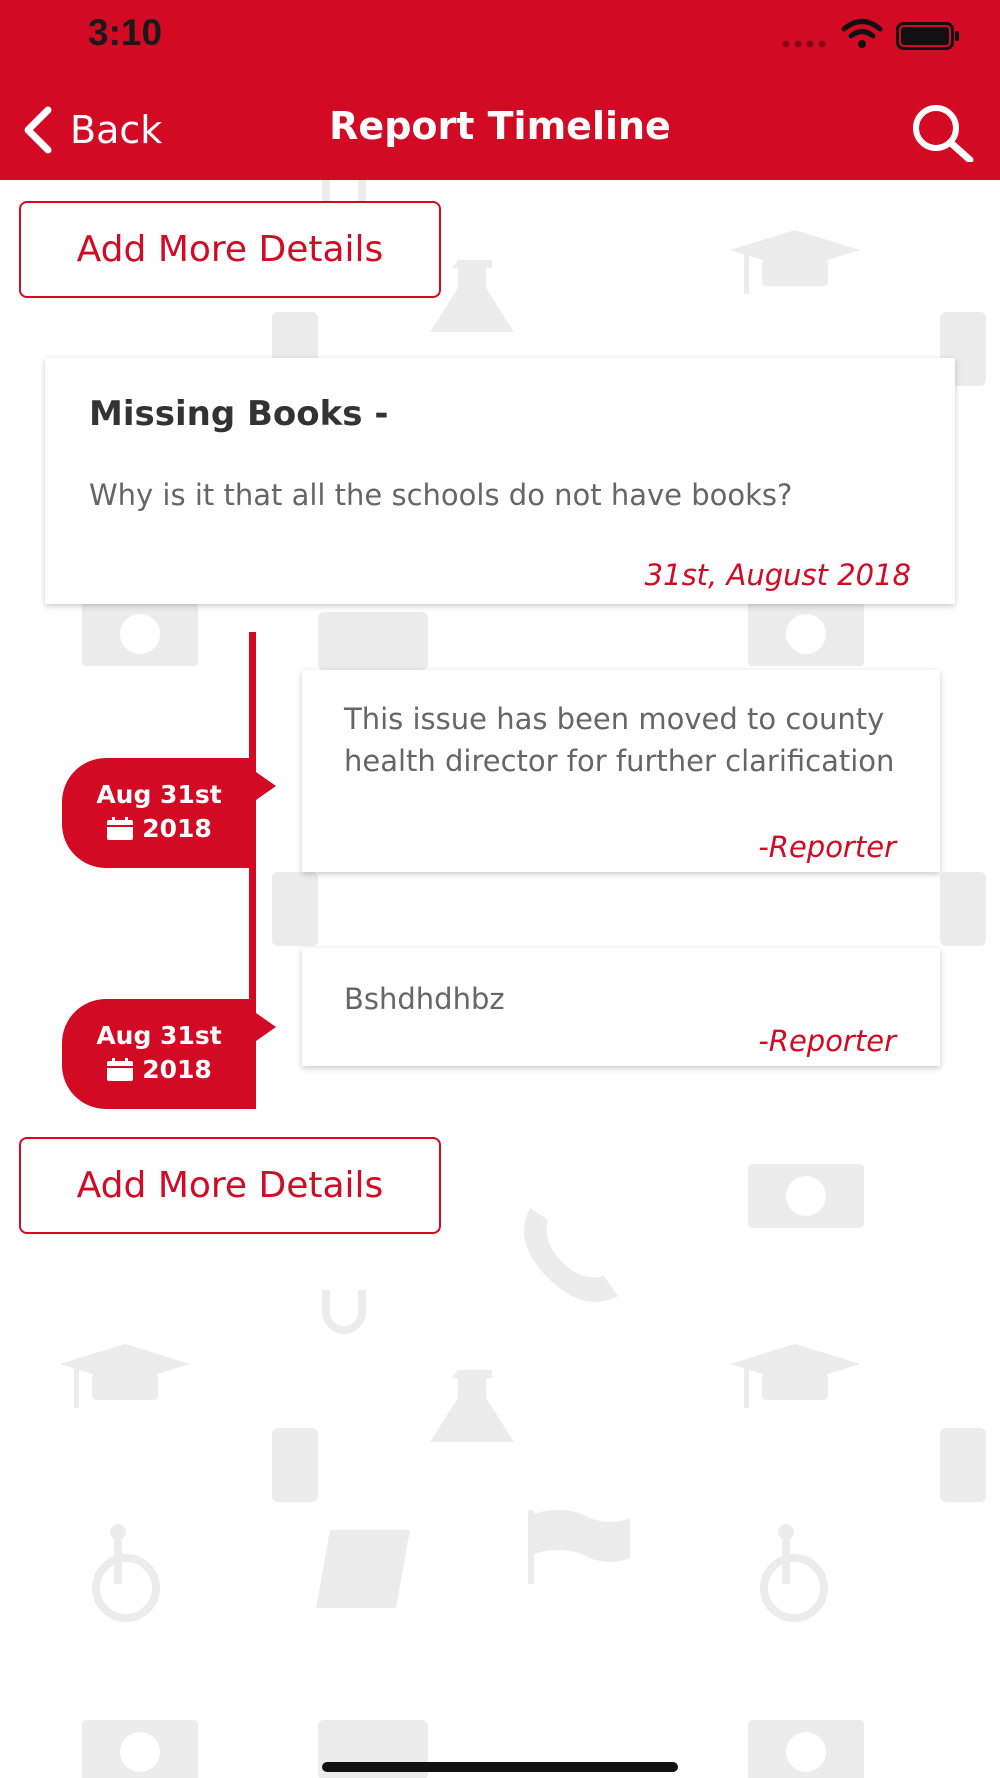 The image size is (1000, 1778). Describe the element at coordinates (862, 33) in the screenshot. I see `wifi-icon` at that location.